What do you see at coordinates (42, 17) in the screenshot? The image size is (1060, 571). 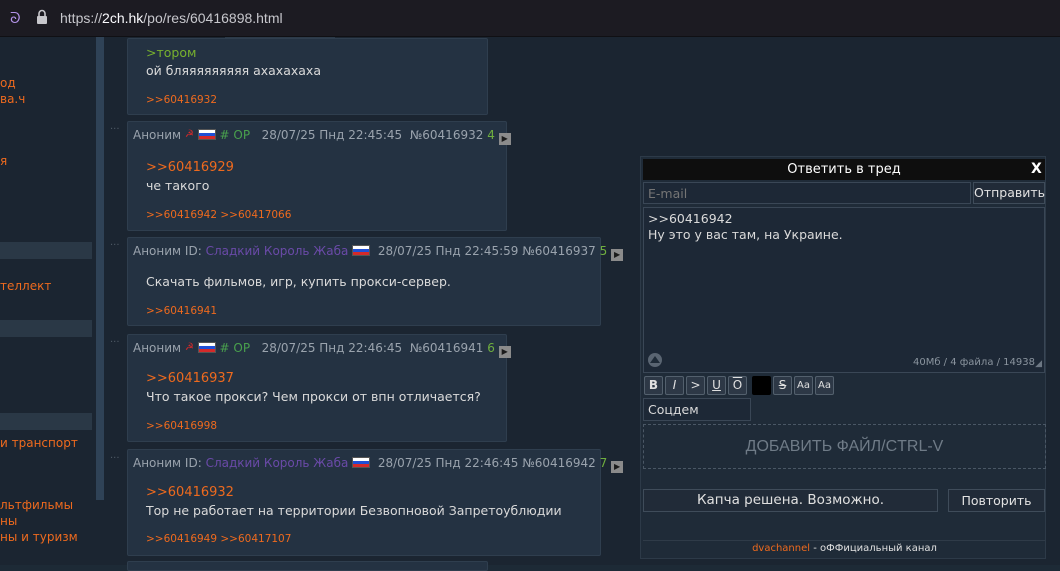 I see `lock-icon` at bounding box center [42, 17].